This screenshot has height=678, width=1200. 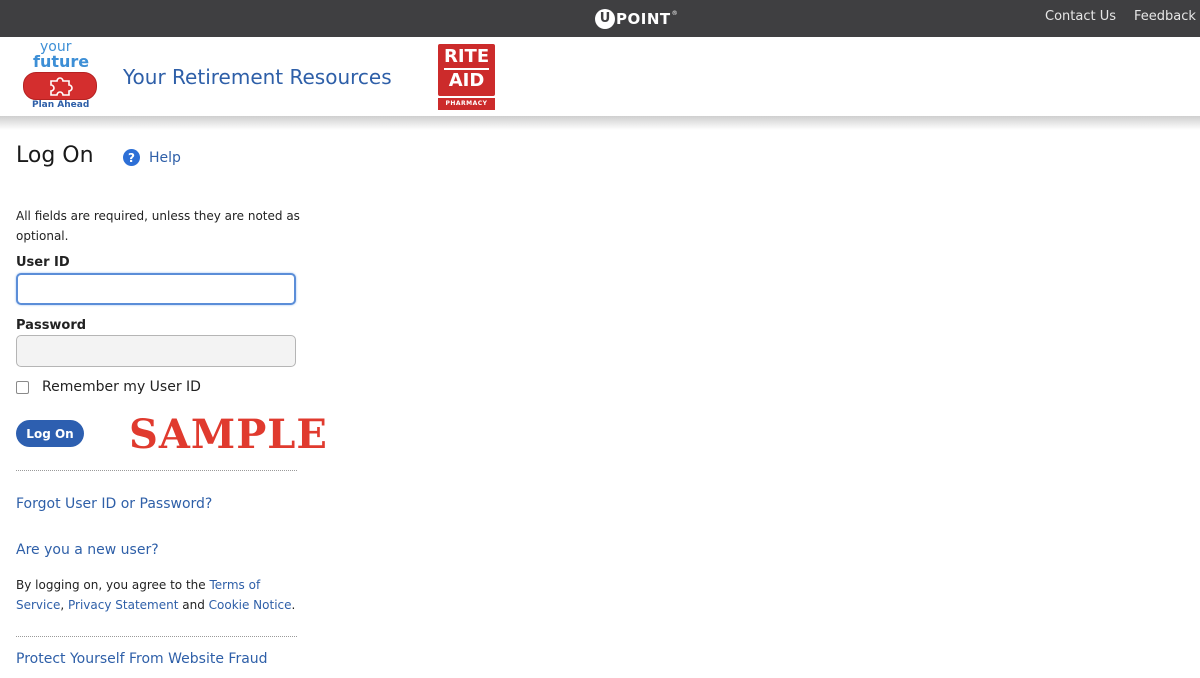 I want to click on site-title: Your Retirement Resources, so click(x=257, y=77).